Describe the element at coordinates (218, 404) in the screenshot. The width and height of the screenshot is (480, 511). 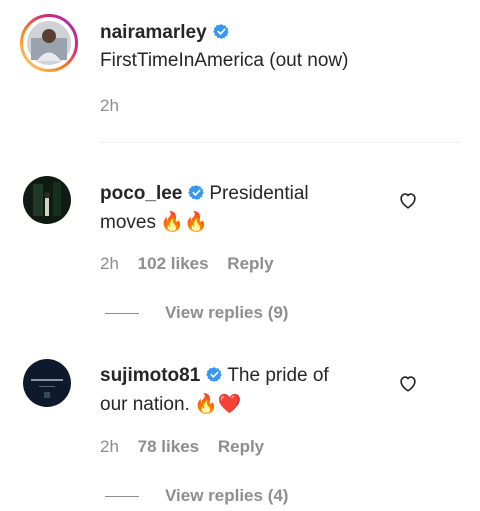
I see `fire-heart-emoji: 🔥❤️` at that location.